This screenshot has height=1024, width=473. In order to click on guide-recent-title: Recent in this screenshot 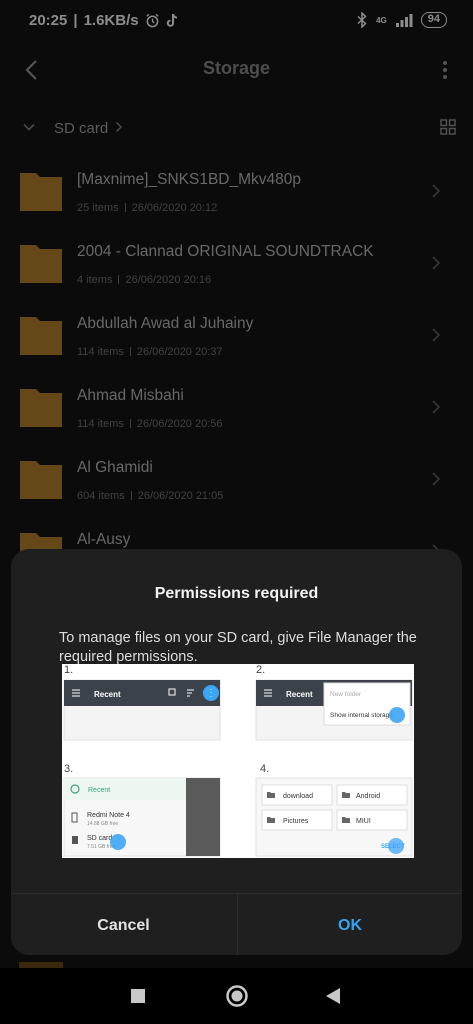, I will do `click(107, 694)`.